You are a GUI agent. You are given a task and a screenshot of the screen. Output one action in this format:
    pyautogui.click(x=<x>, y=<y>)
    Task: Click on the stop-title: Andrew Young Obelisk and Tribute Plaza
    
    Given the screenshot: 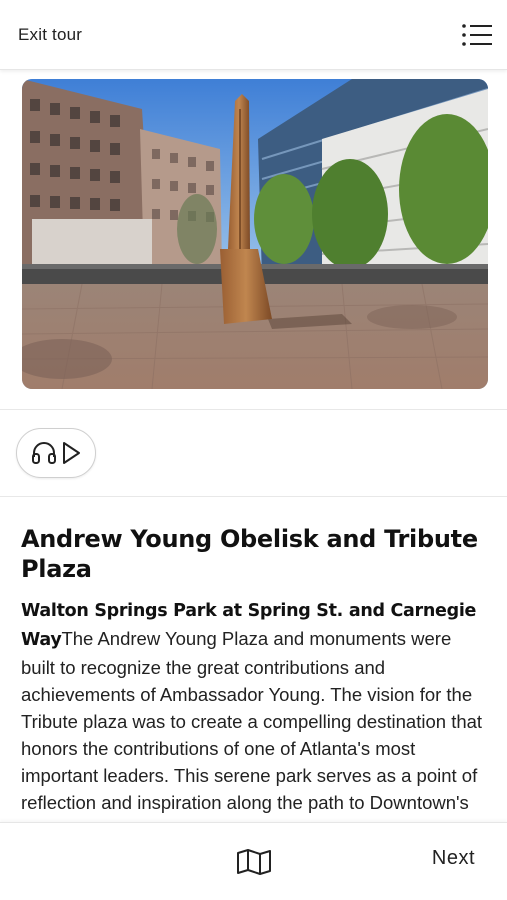 What is the action you would take?
    pyautogui.click(x=249, y=554)
    